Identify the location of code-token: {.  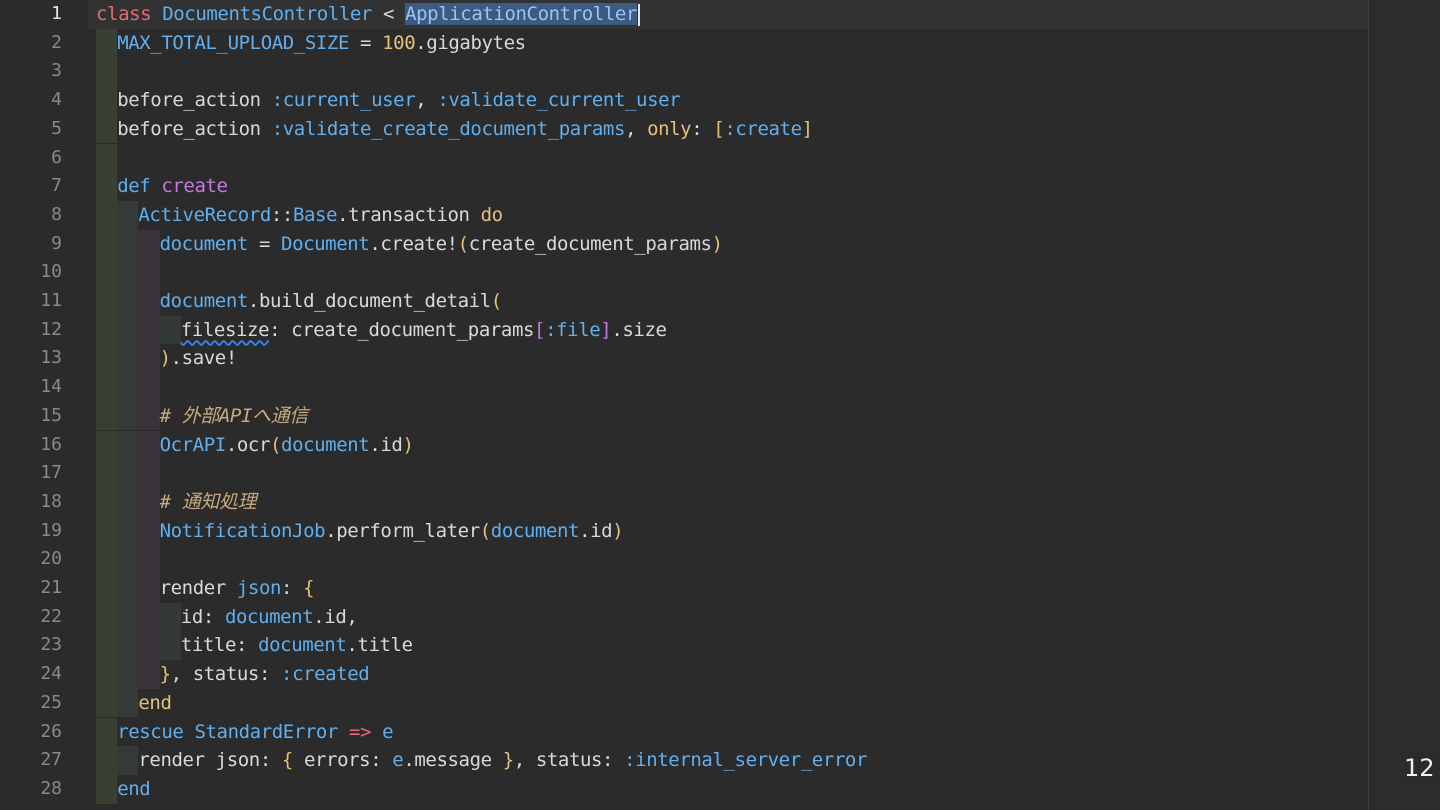
(309, 588).